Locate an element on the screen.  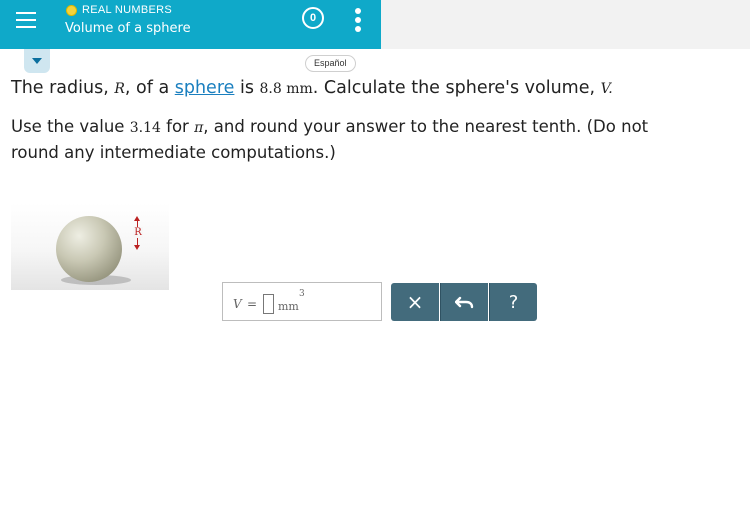
text-segment: The radius, is located at coordinates (63, 88).